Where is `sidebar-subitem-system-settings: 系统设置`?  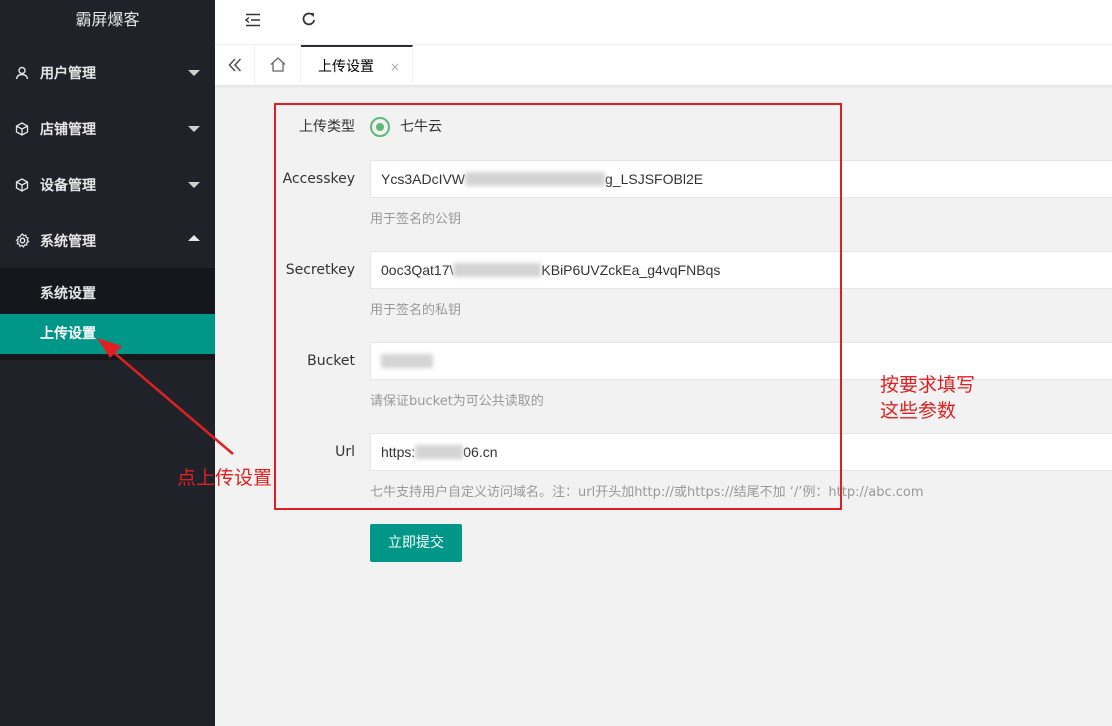 sidebar-subitem-system-settings: 系统设置 is located at coordinates (107, 294).